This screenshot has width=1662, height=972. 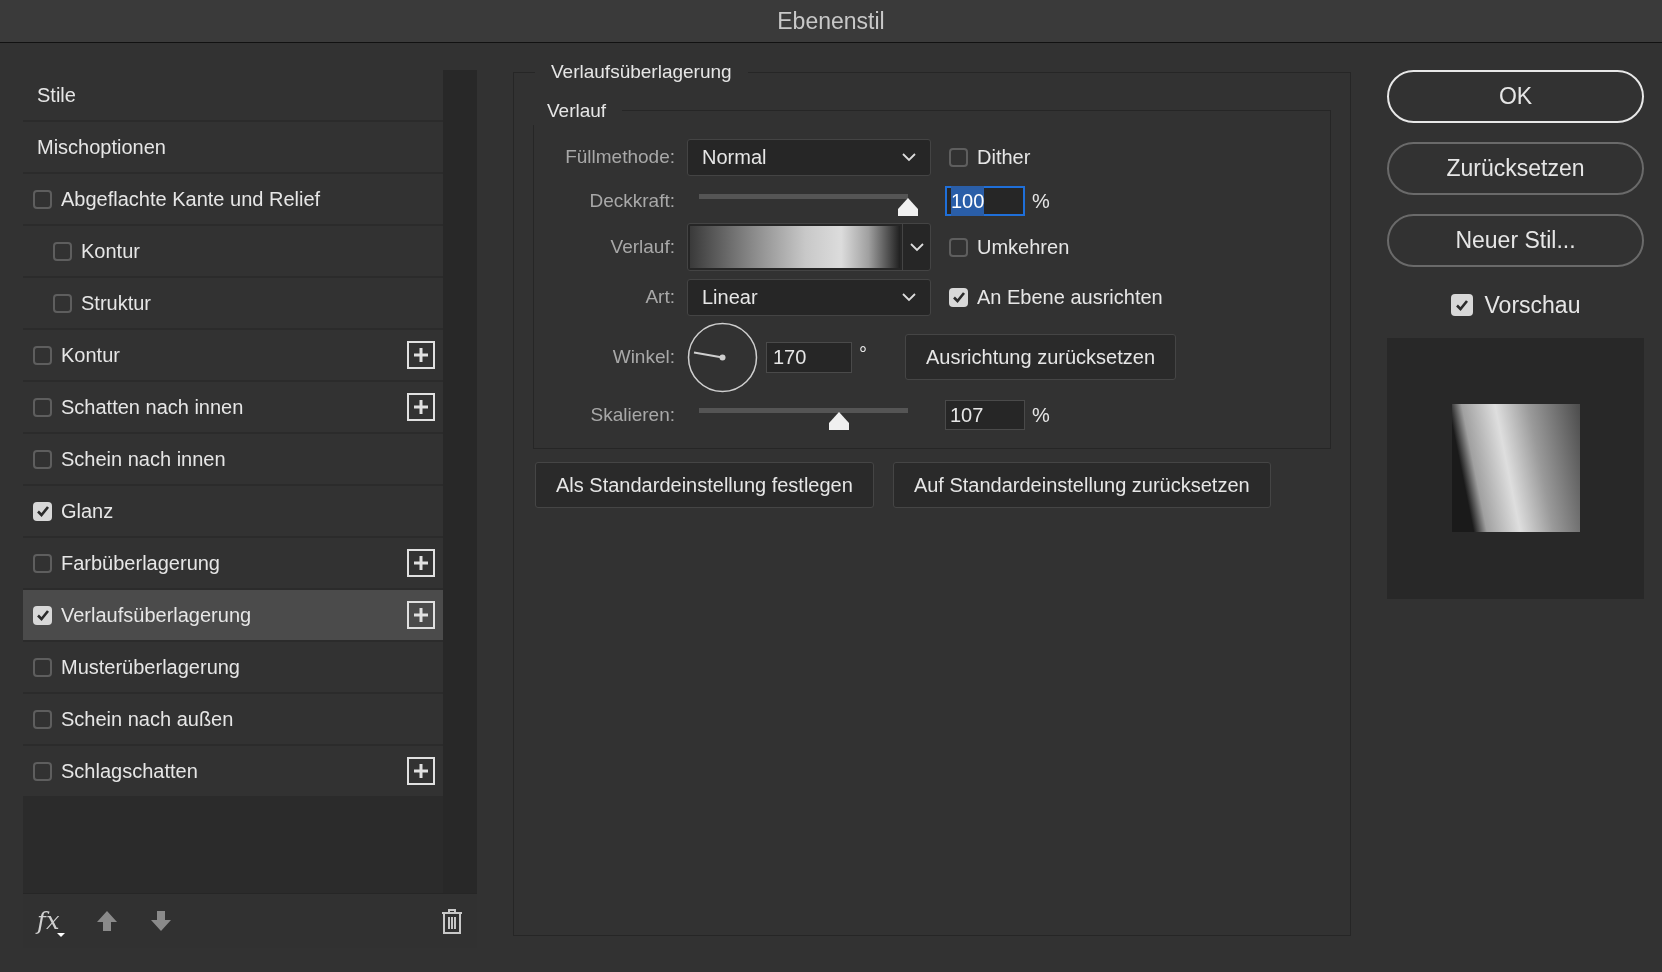 I want to click on number-field: 107, so click(x=985, y=415).